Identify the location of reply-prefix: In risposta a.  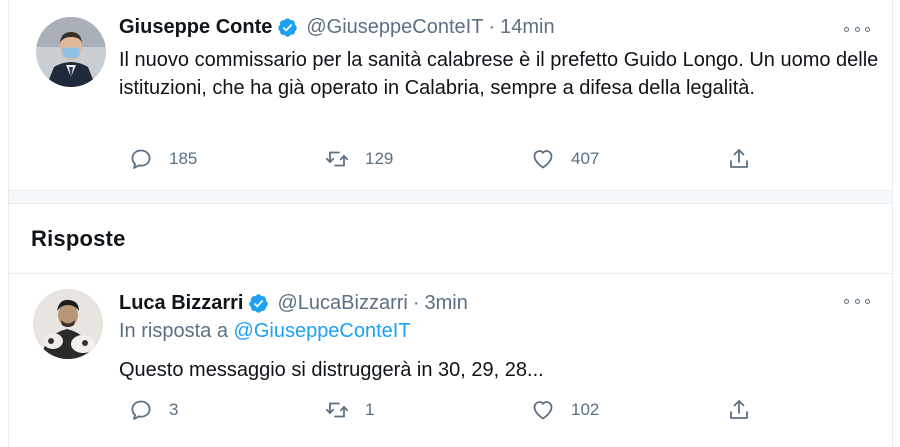
(173, 331).